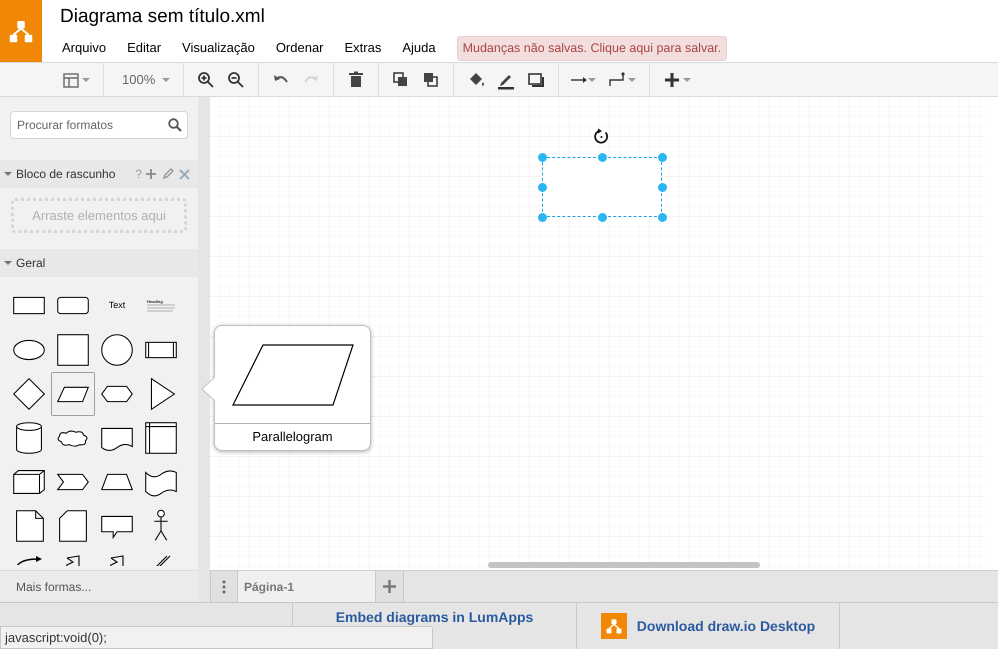  What do you see at coordinates (31, 263) in the screenshot?
I see `section-title: Geral` at bounding box center [31, 263].